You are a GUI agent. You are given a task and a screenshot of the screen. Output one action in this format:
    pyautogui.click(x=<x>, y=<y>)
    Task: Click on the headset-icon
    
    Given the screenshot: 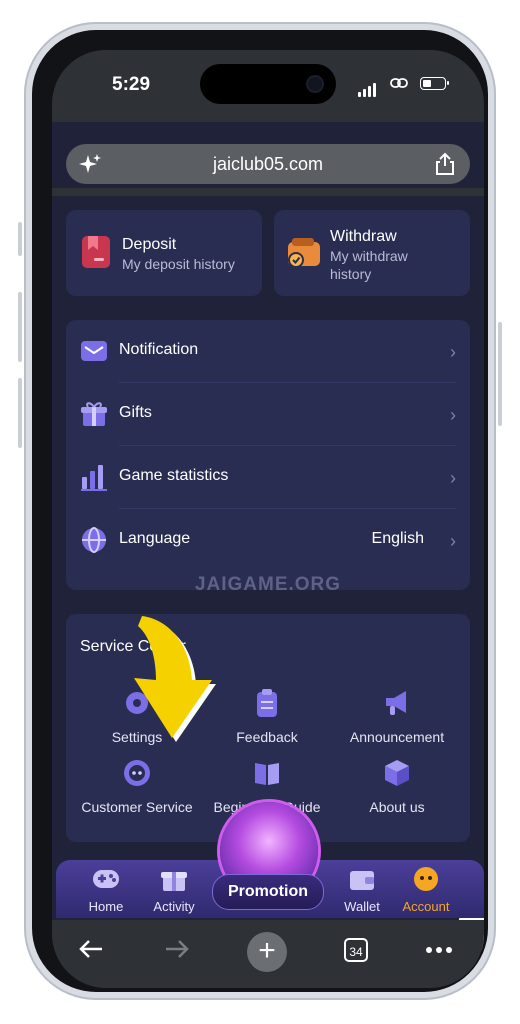 What is the action you would take?
    pyautogui.click(x=137, y=773)
    